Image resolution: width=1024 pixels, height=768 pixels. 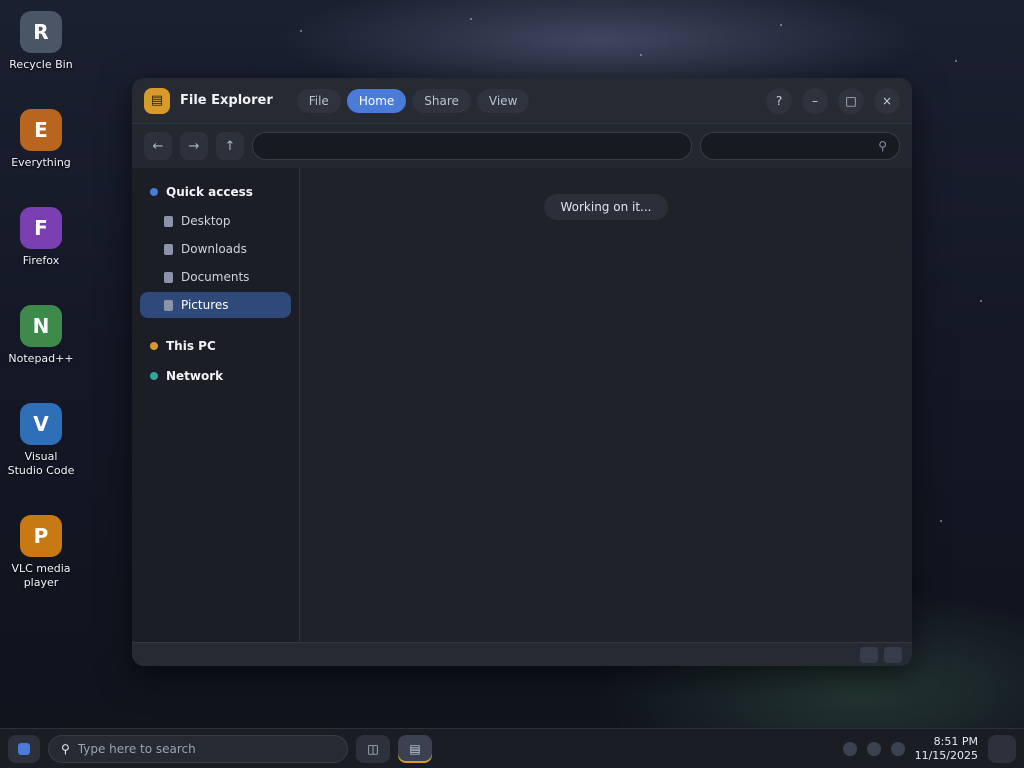 I want to click on task-view-icon: ◫, so click(x=373, y=748).